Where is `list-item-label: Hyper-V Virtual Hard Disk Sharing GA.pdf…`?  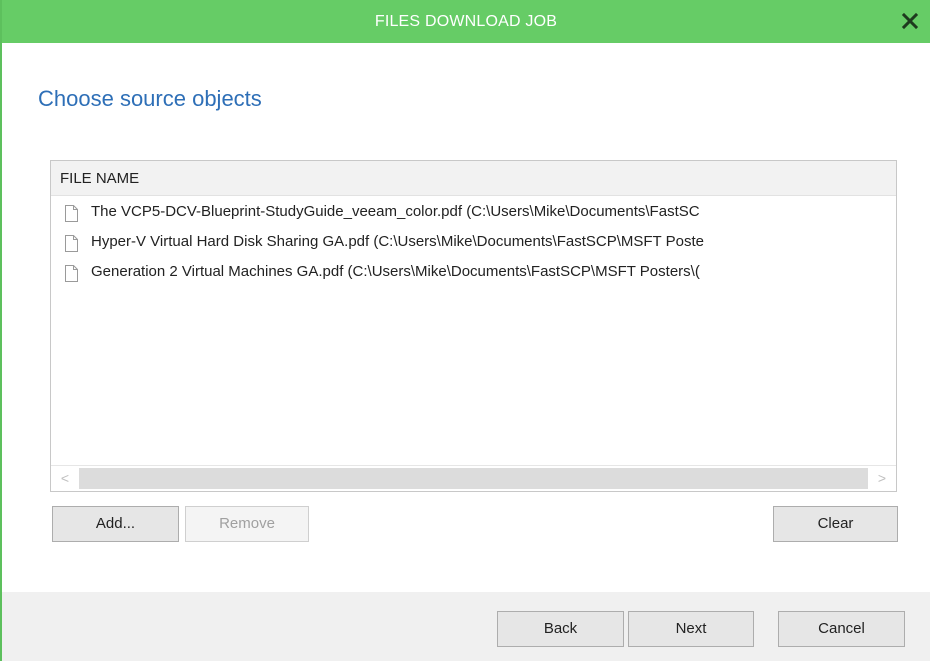 list-item-label: Hyper-V Virtual Hard Disk Sharing GA.pdf… is located at coordinates (397, 241).